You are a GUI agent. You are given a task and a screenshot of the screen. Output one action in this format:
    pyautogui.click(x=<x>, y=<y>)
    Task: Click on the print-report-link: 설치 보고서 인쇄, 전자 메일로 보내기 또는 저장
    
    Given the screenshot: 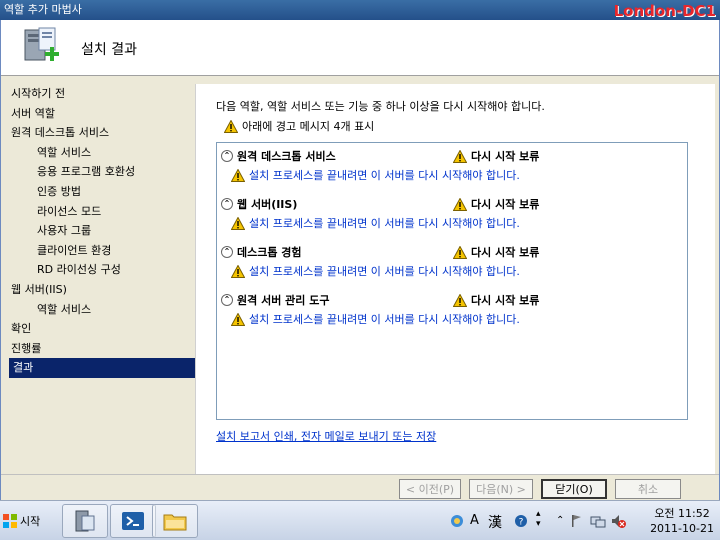 What is the action you would take?
    pyautogui.click(x=326, y=436)
    